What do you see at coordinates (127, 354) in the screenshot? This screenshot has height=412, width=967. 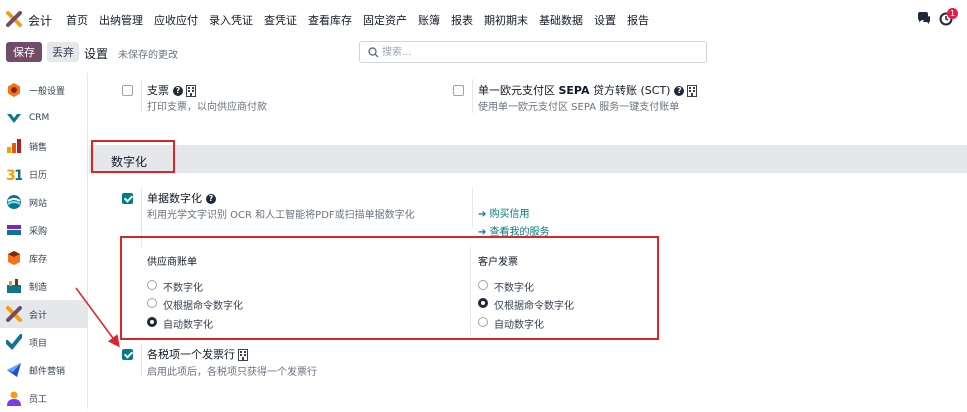 I see `tax-lines-checkbox` at bounding box center [127, 354].